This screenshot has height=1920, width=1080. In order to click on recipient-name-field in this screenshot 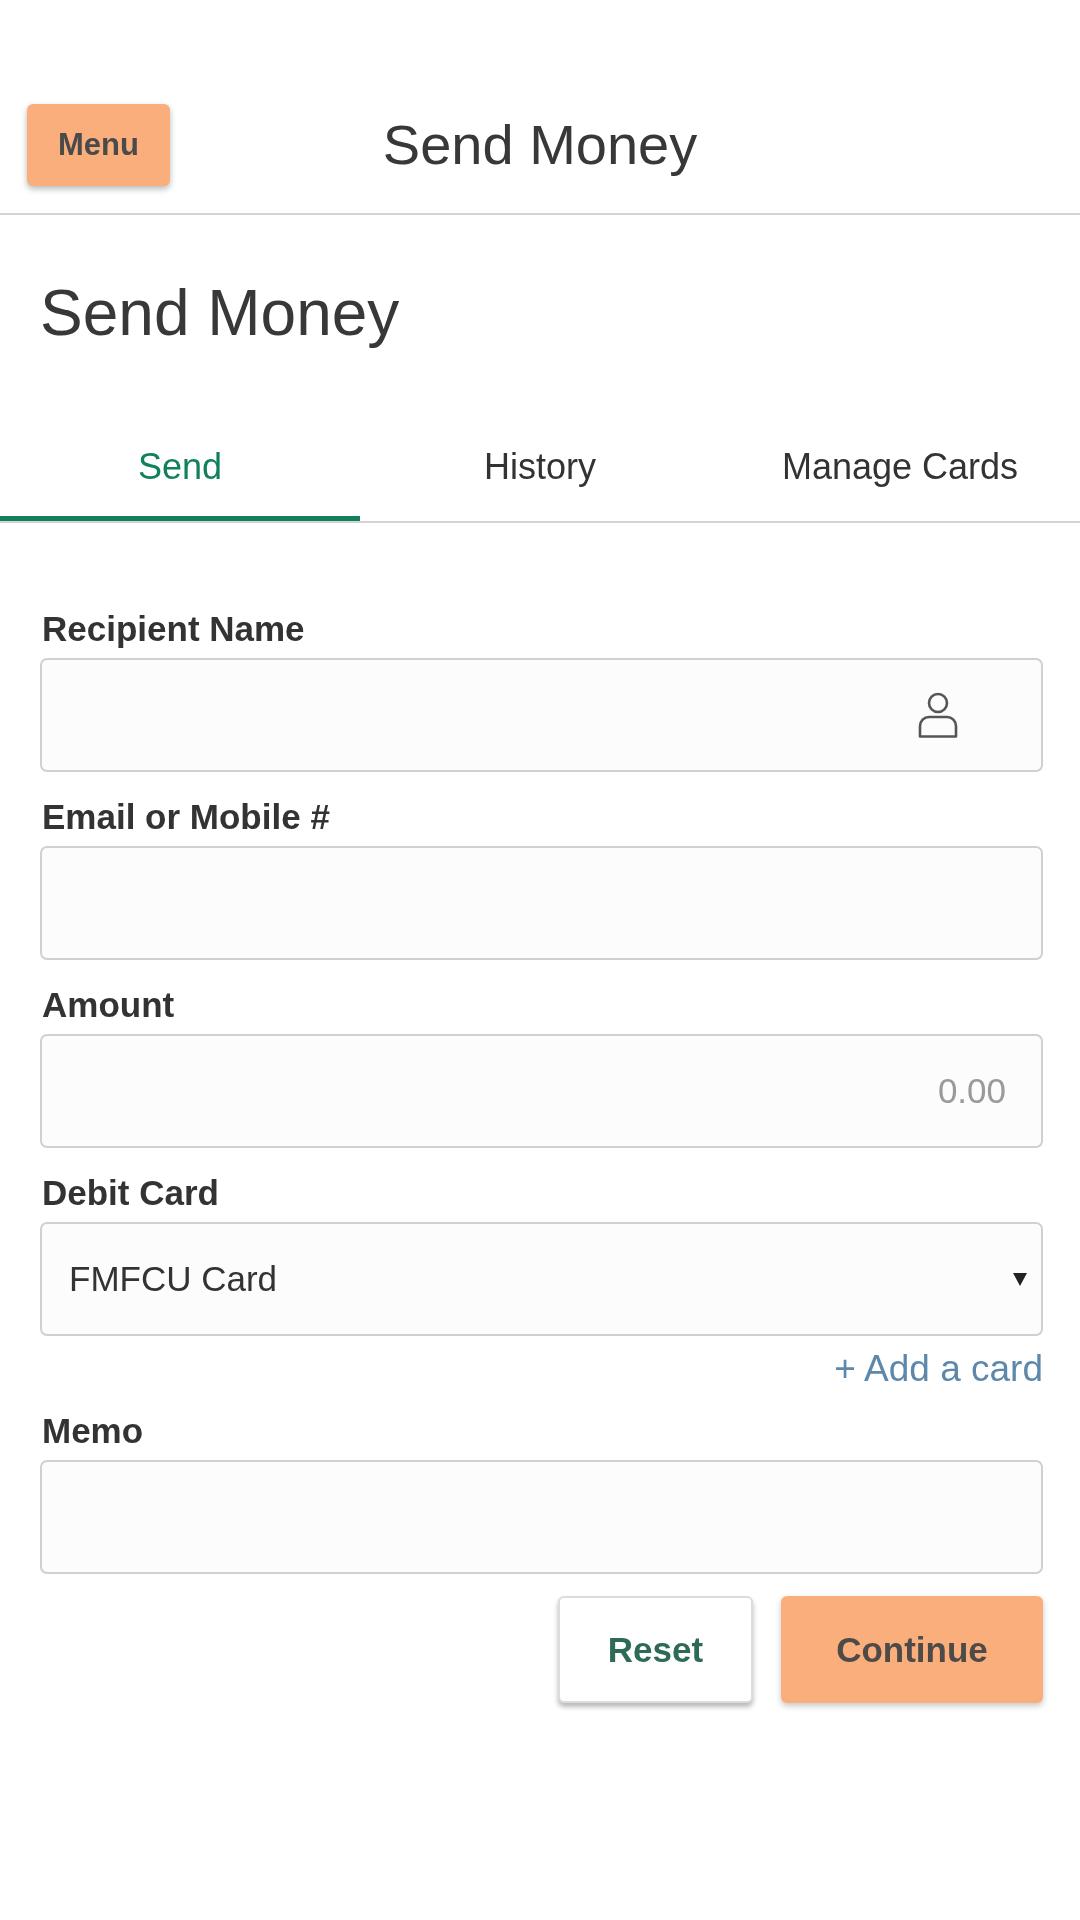, I will do `click(541, 715)`.